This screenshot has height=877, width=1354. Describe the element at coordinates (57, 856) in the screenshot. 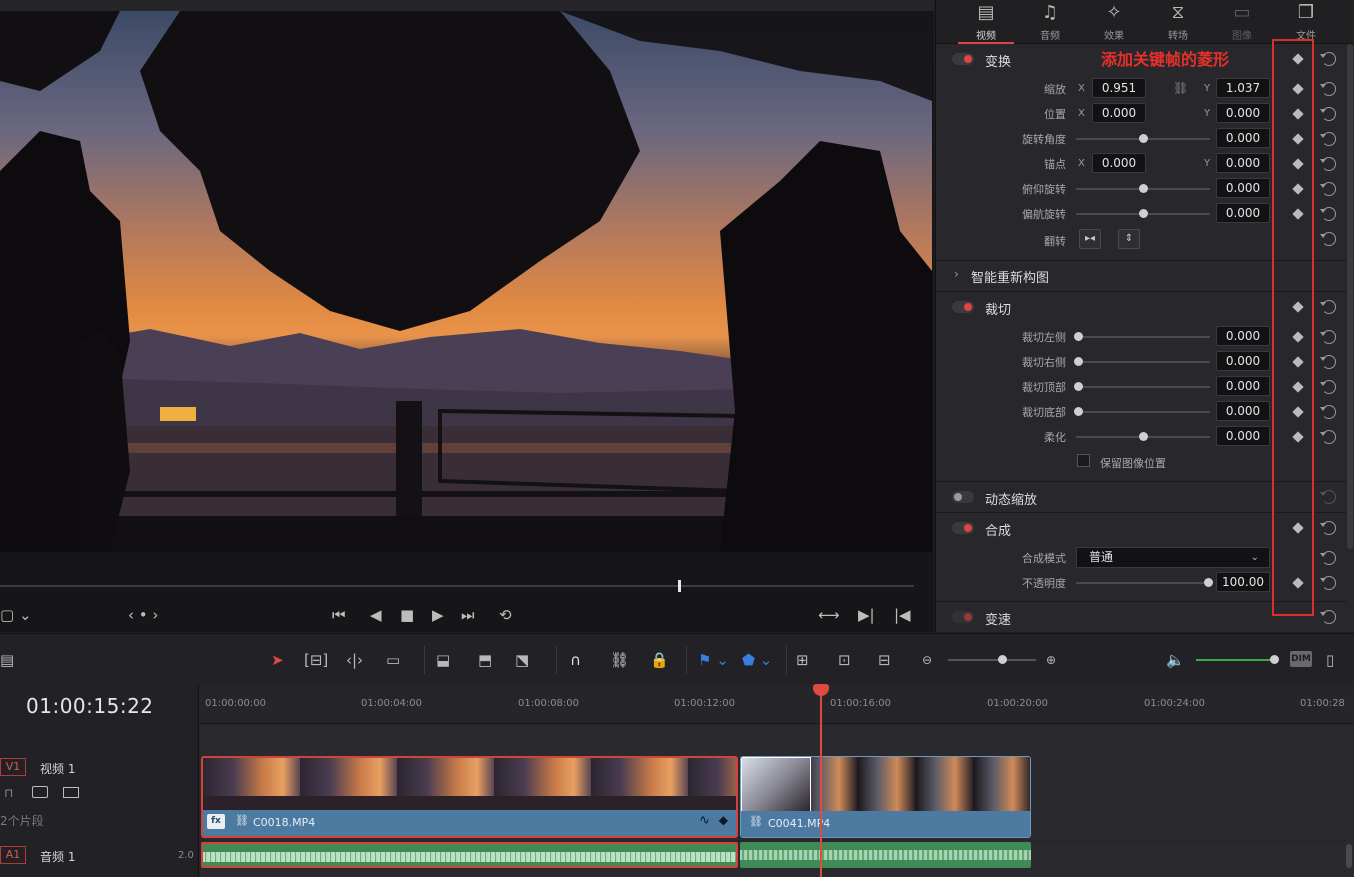

I see `track-name: 音频 1` at that location.